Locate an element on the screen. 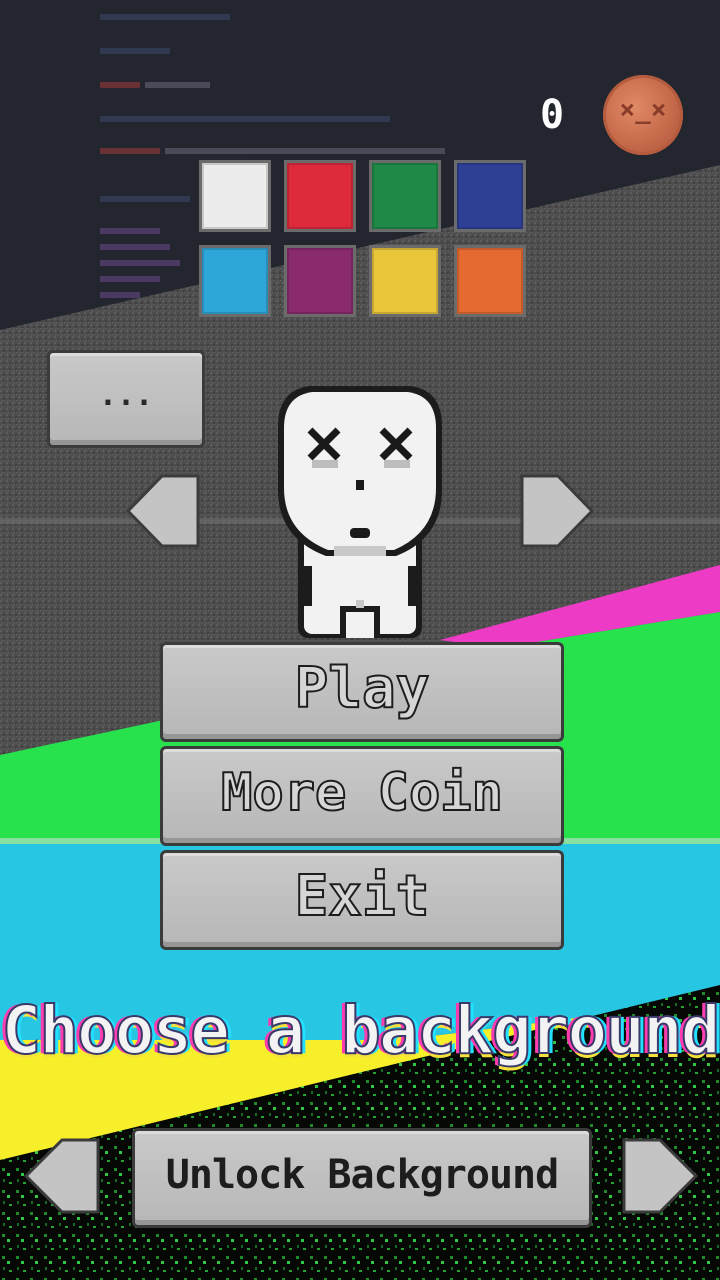  background-prev-arrow is located at coordinates (62, 1176).